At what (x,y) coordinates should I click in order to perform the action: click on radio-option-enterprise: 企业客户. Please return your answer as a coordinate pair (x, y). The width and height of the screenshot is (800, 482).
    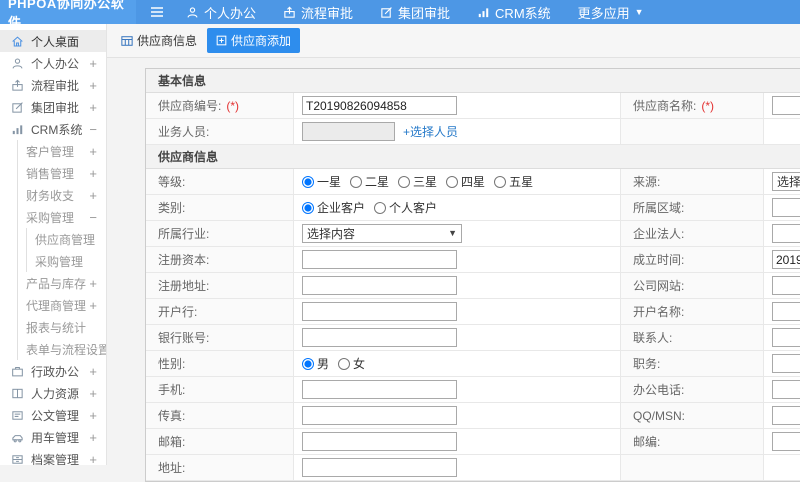
    Looking at the image, I should click on (333, 207).